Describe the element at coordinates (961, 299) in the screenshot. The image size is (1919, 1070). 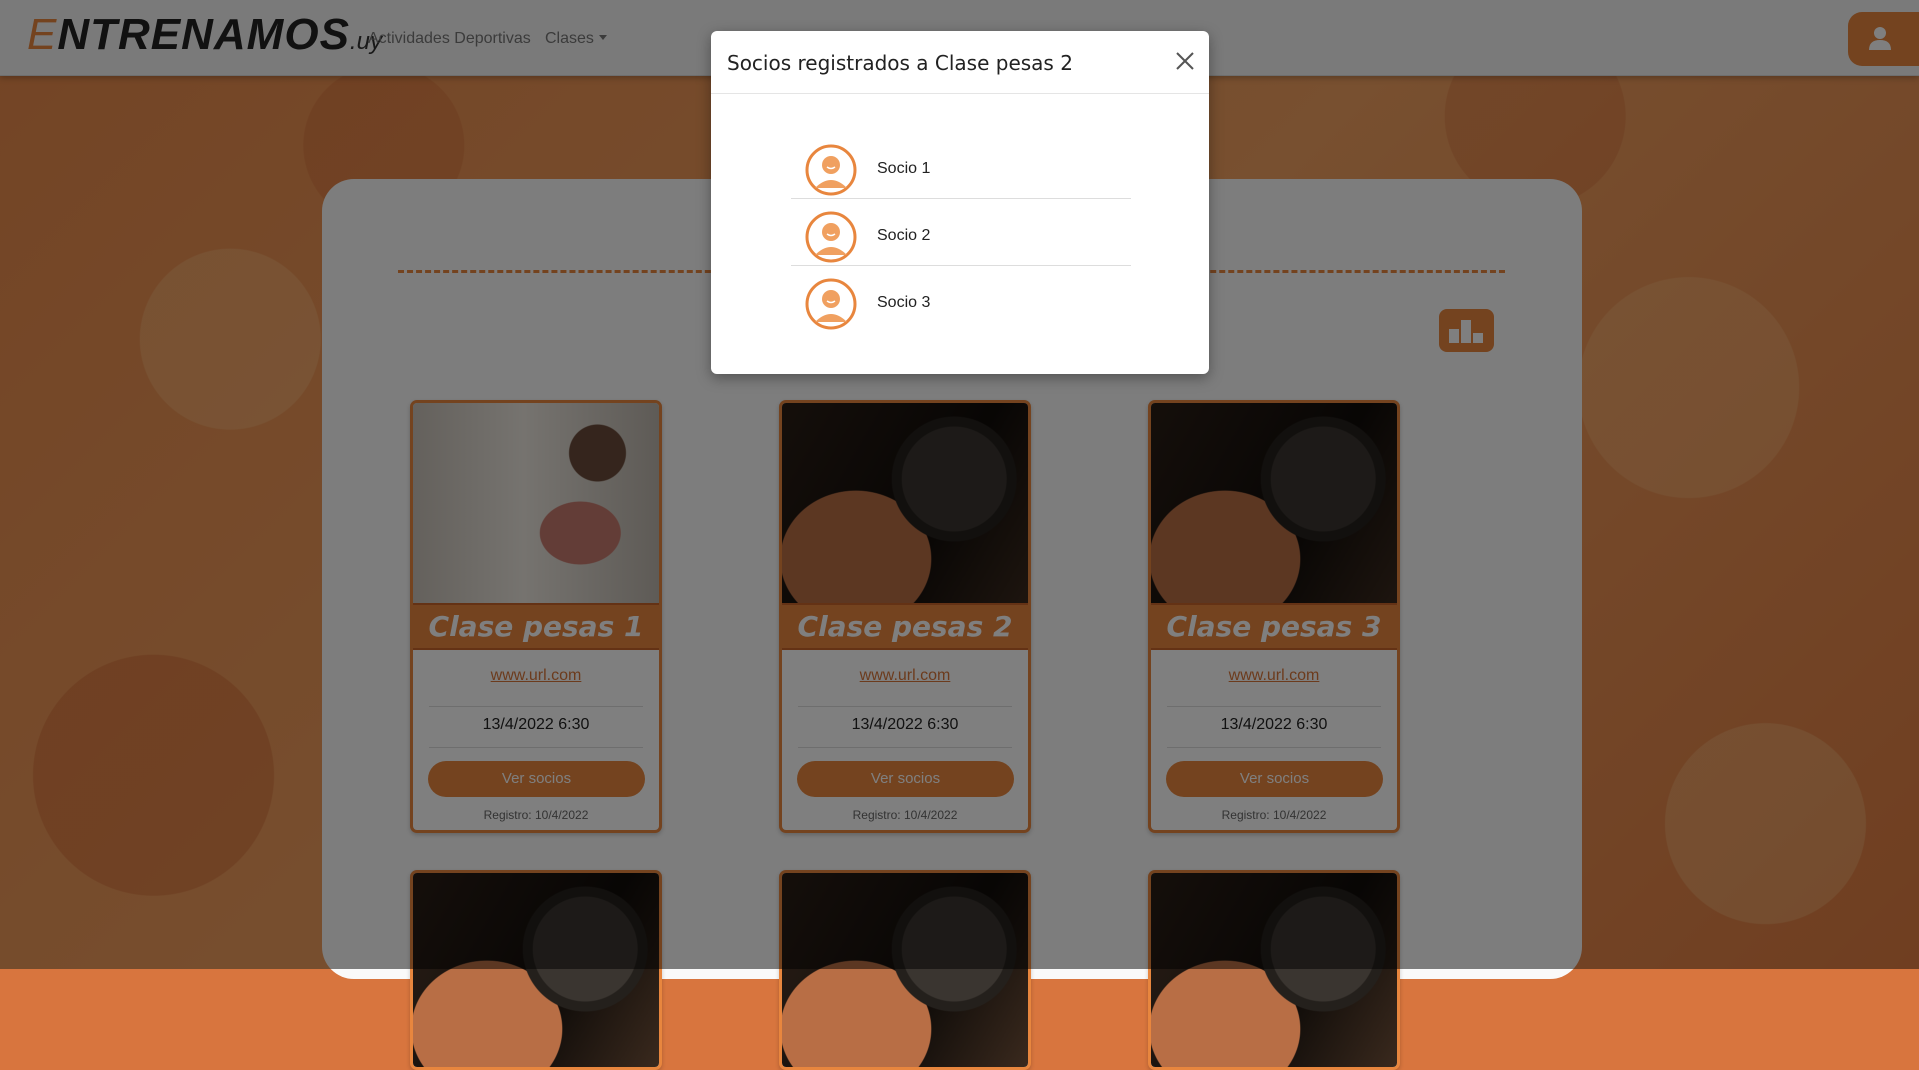
I see `socio-list-item: Socio 3` at that location.